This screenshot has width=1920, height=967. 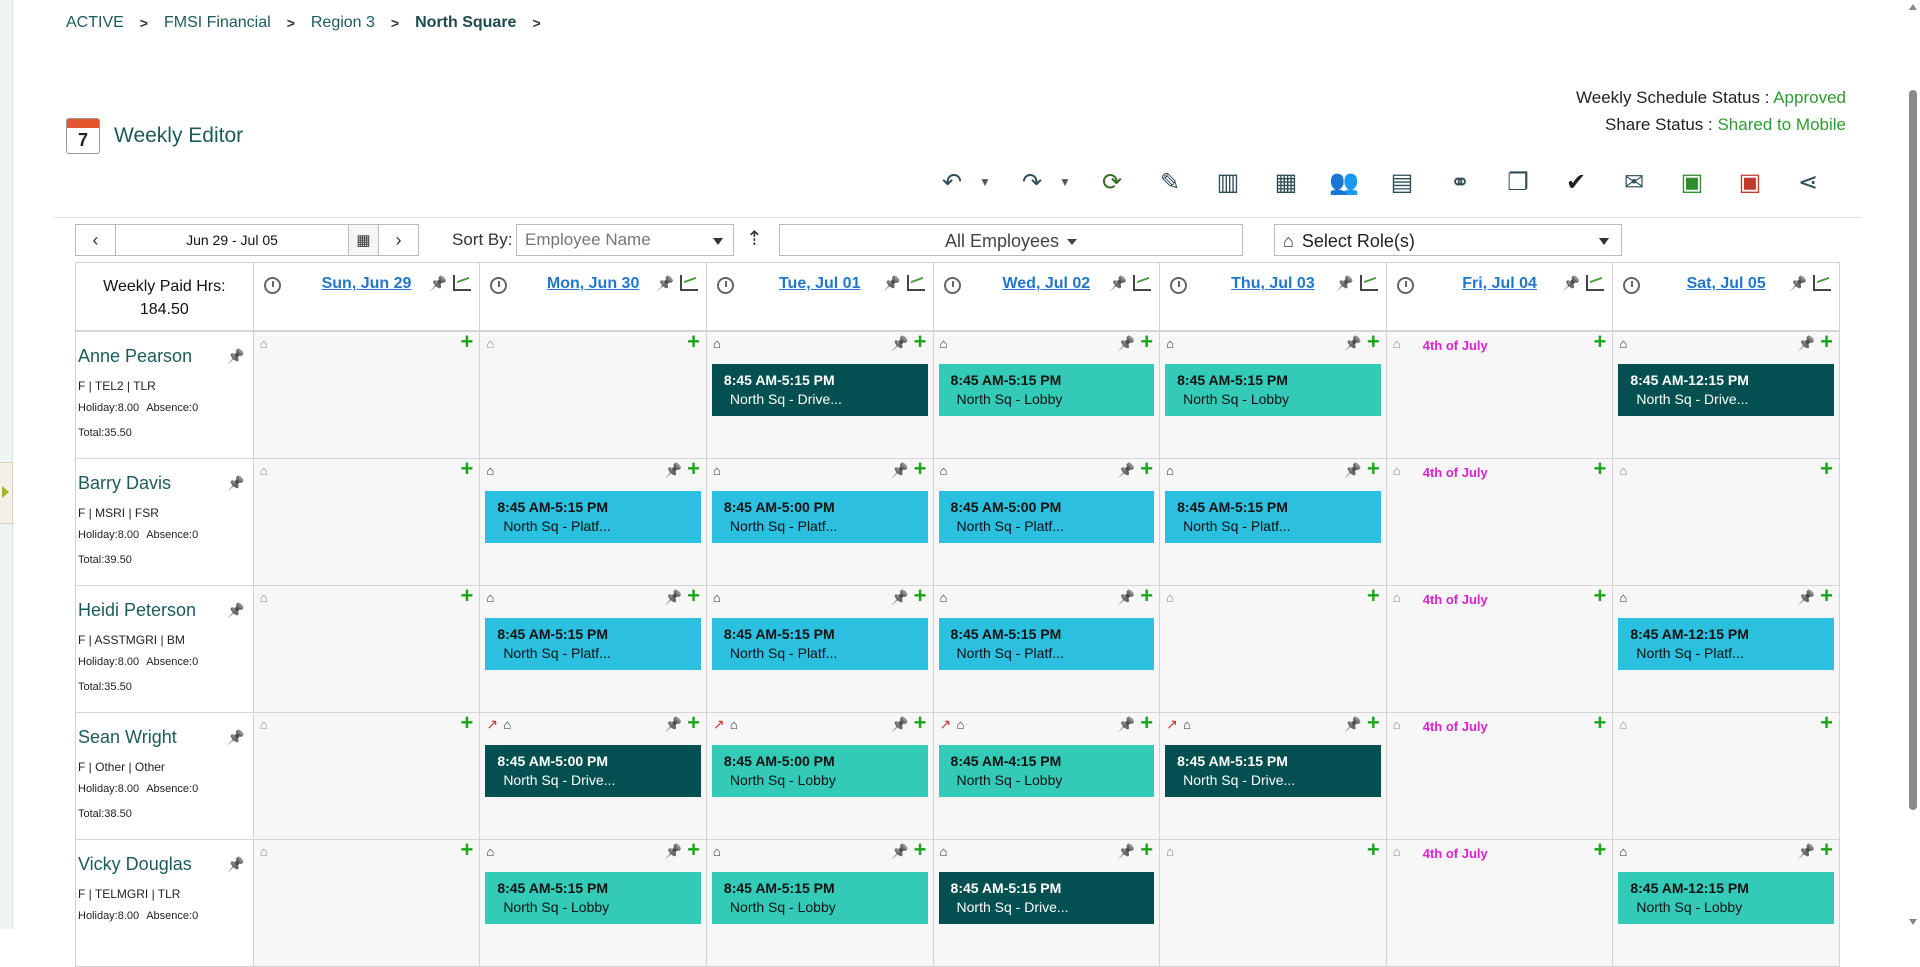 I want to click on magic-wand-icon: ✎, so click(x=1170, y=182).